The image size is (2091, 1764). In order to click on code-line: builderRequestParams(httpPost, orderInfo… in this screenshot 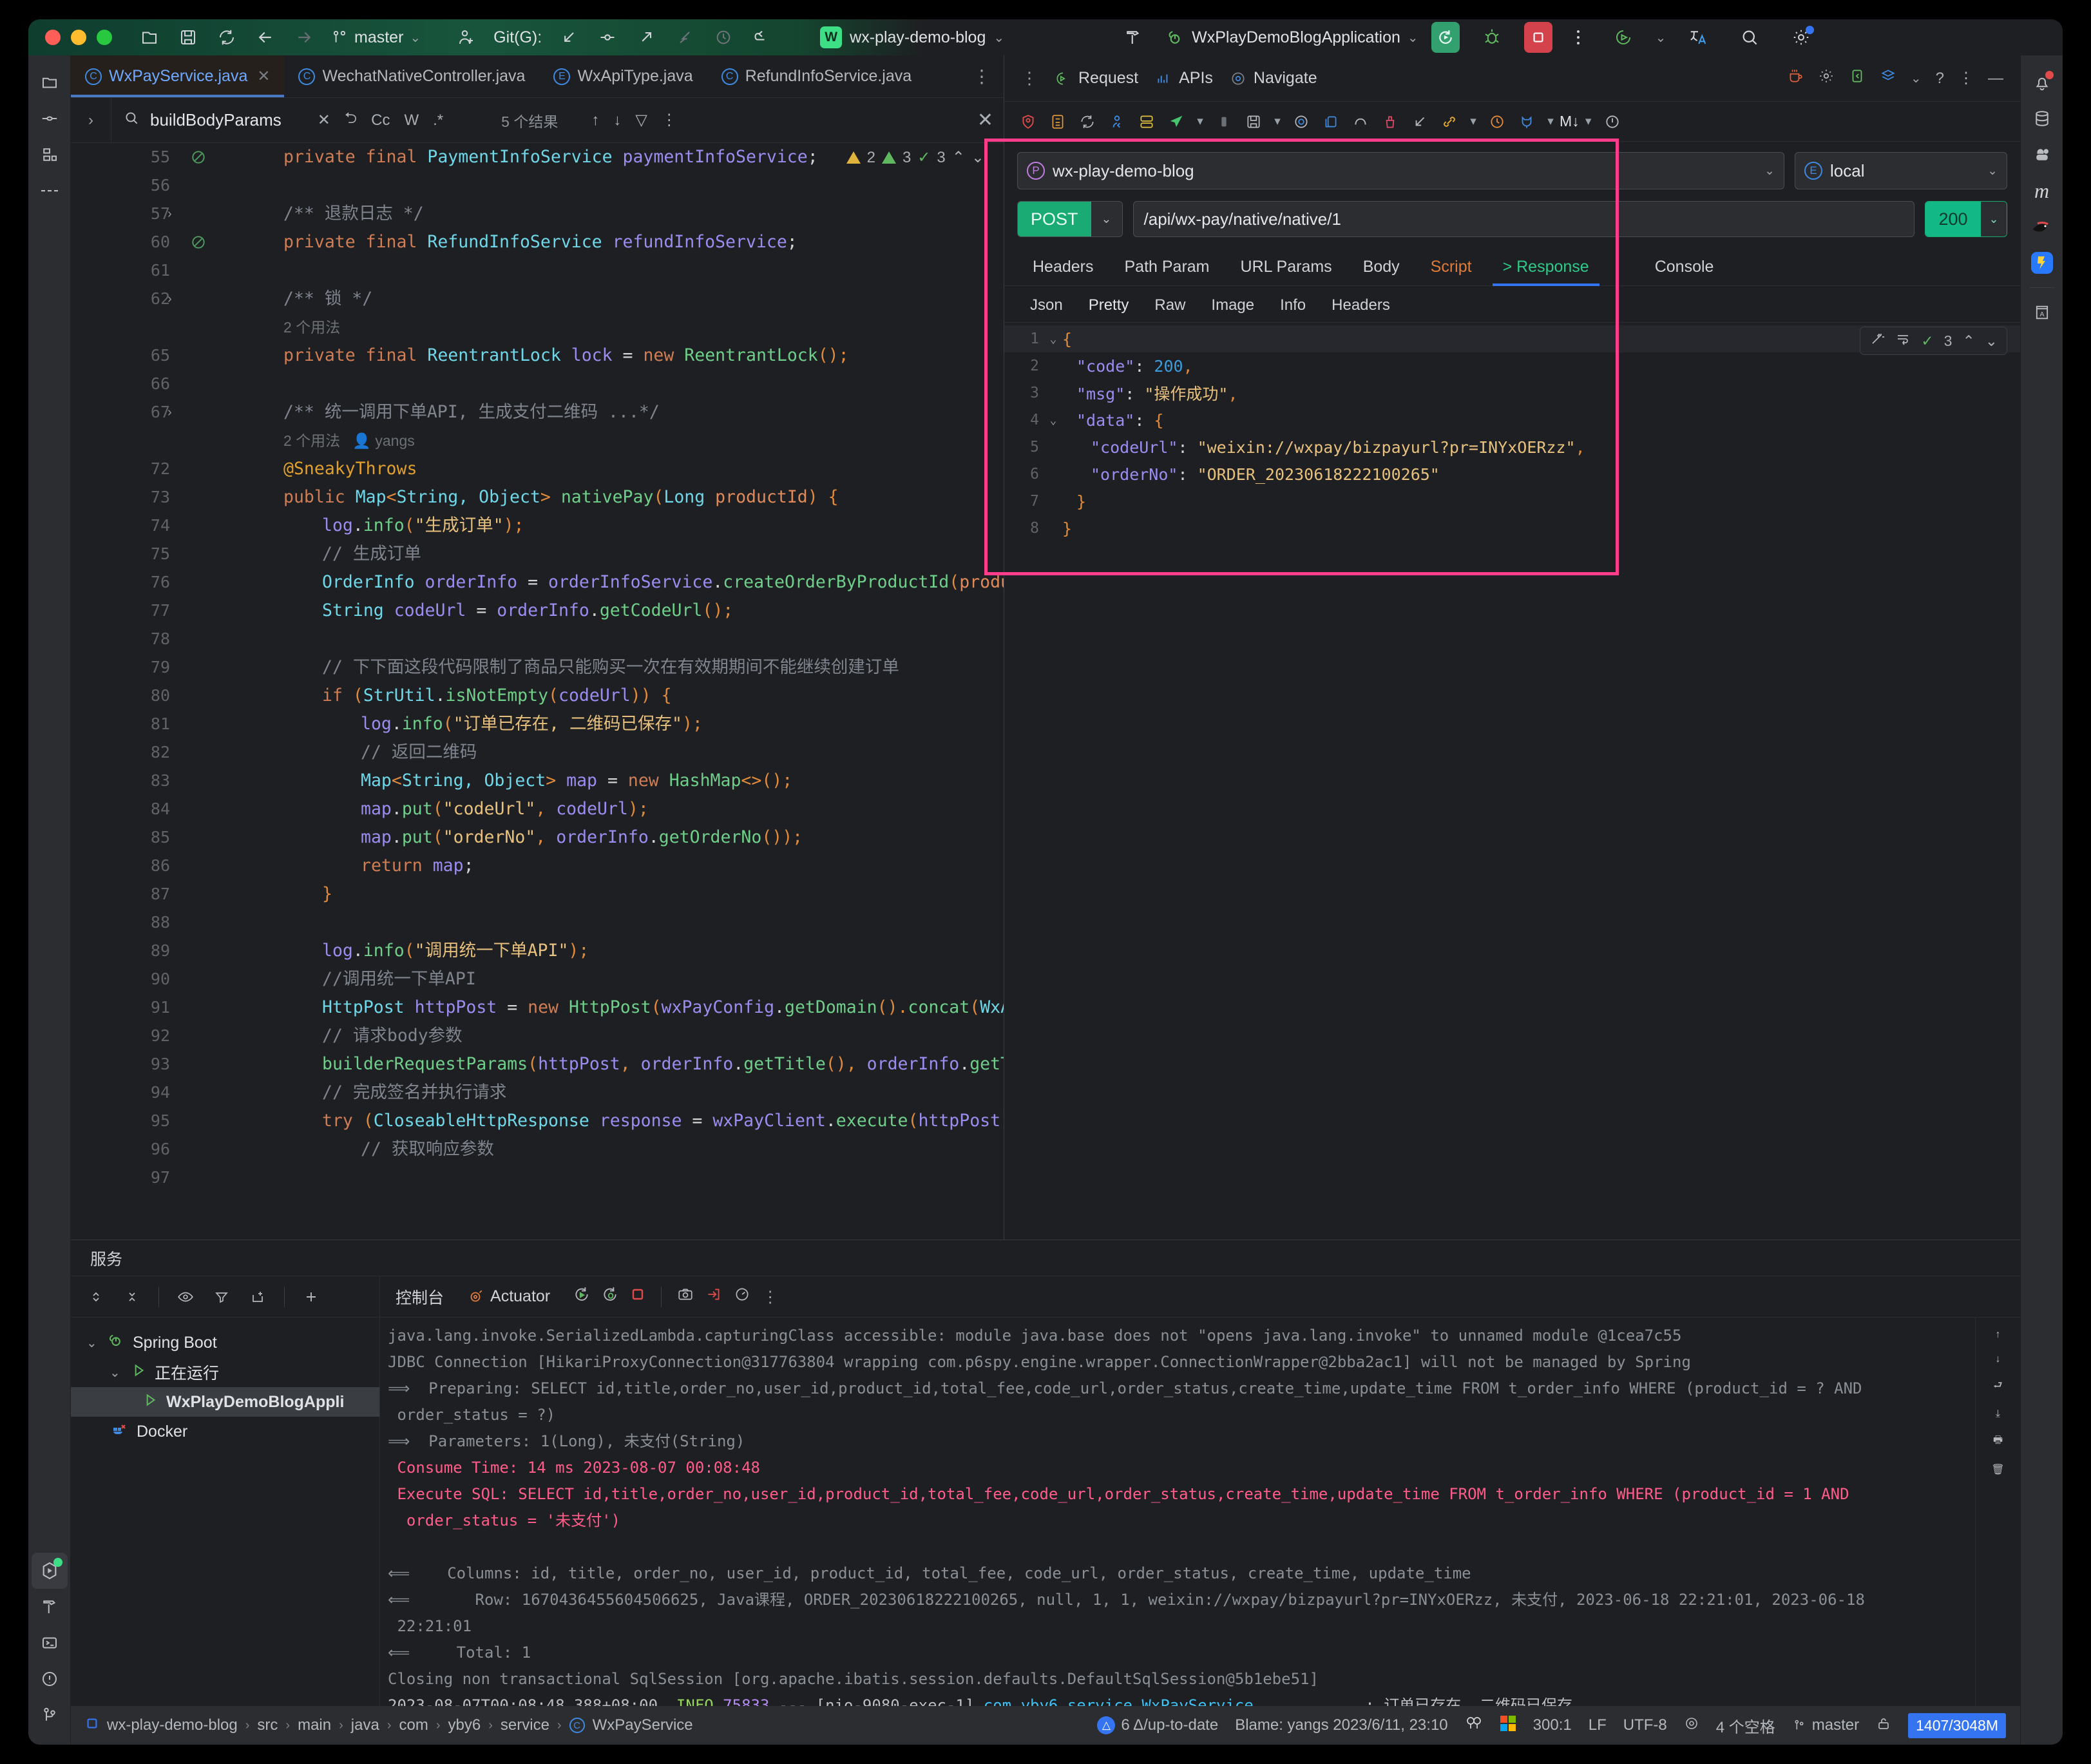, I will do `click(663, 1064)`.